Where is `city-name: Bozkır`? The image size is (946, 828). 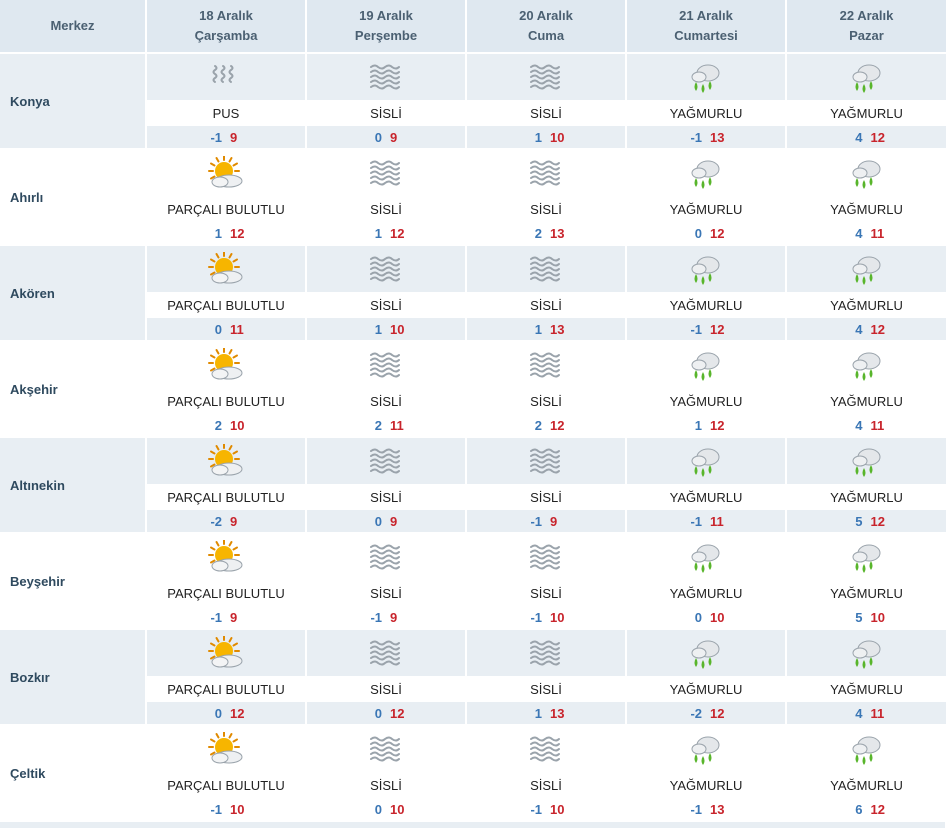 city-name: Bozkır is located at coordinates (73, 677).